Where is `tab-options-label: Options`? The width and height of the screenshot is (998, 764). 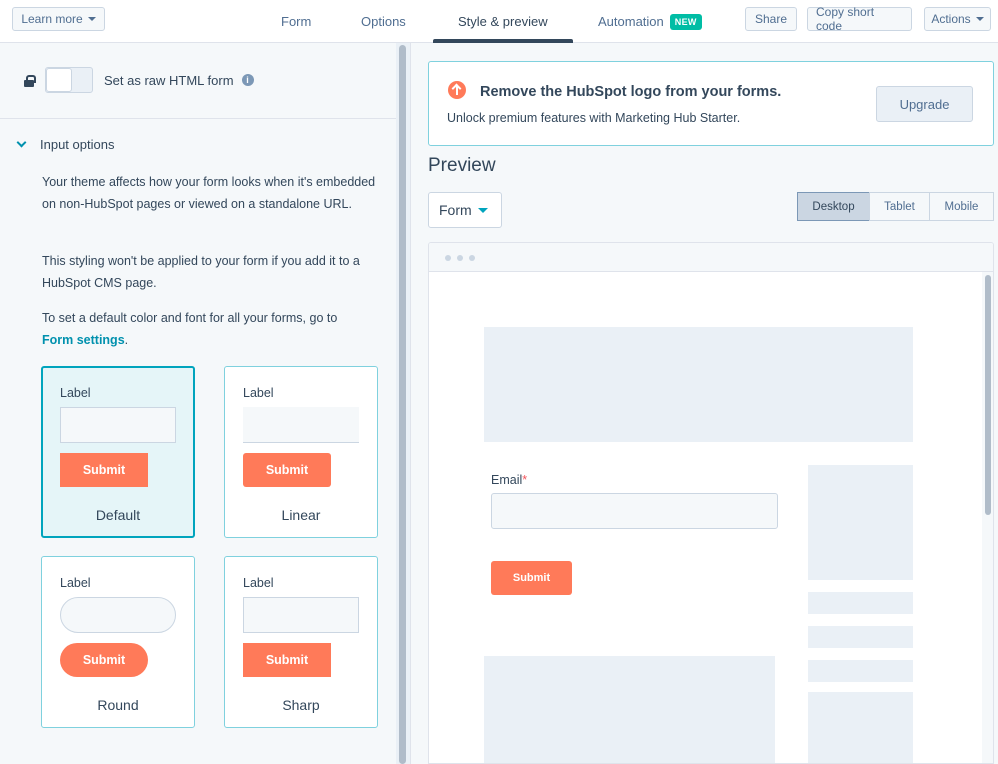
tab-options-label: Options is located at coordinates (383, 21).